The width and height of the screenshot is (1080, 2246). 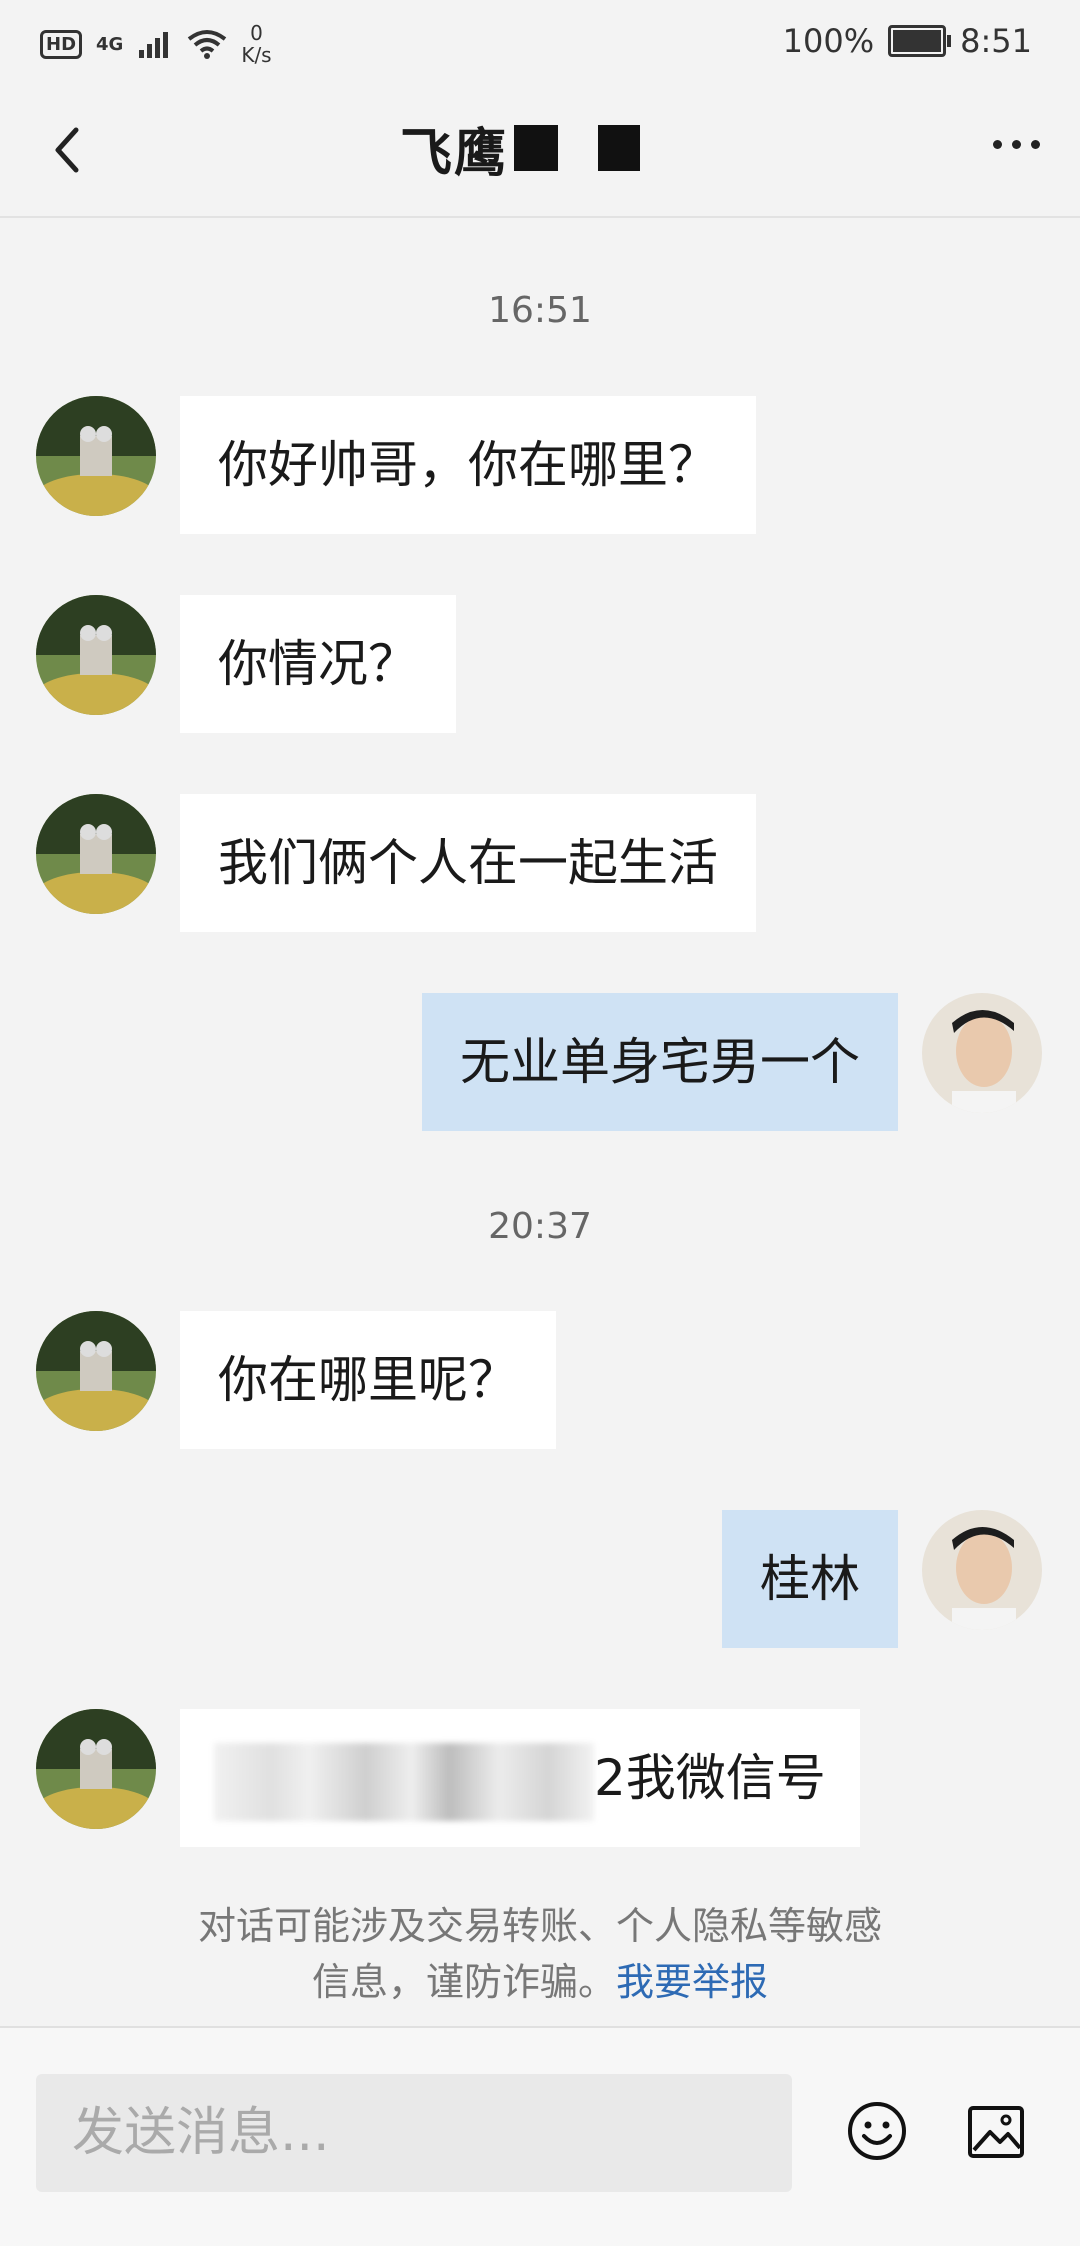 What do you see at coordinates (996, 2132) in the screenshot?
I see `image-icon` at bounding box center [996, 2132].